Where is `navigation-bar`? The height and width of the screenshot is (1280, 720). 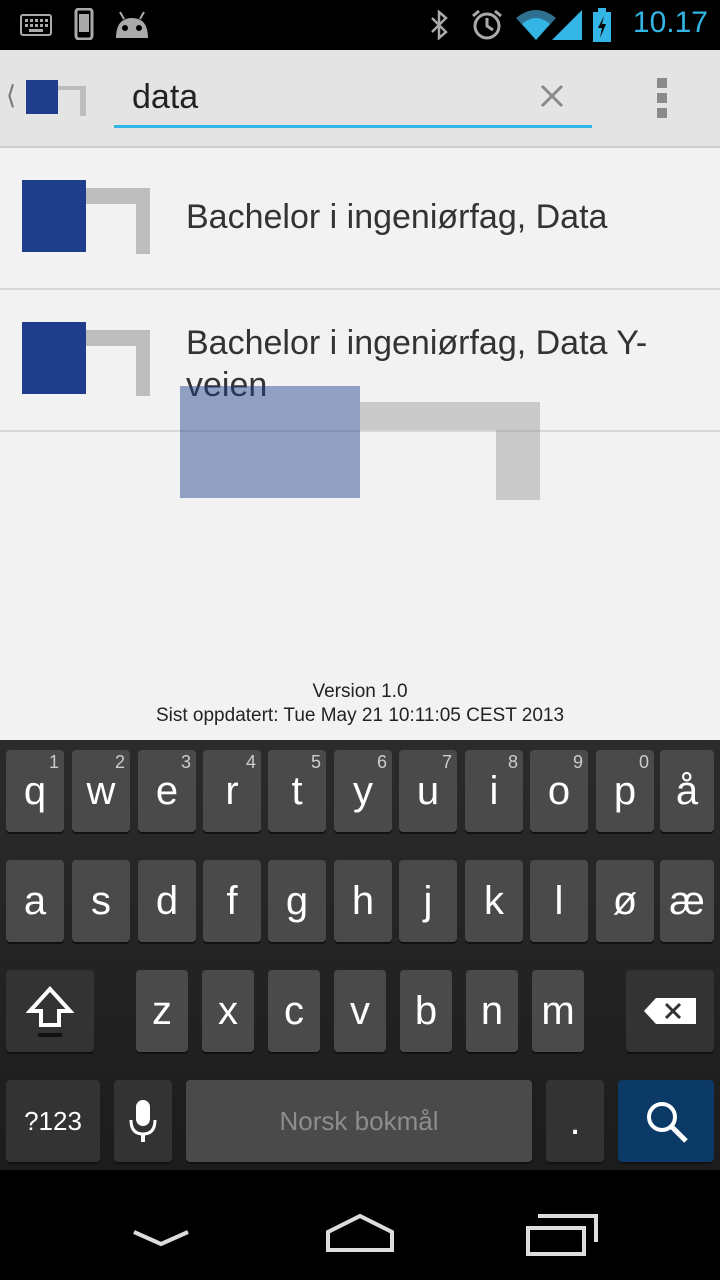
navigation-bar is located at coordinates (360, 1225).